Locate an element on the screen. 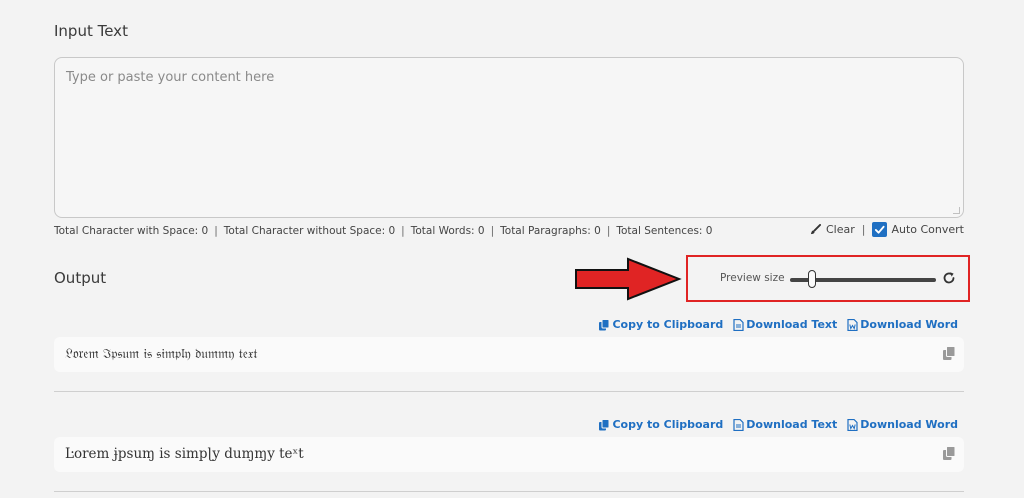 The image size is (1024, 498). clear-label: Clear is located at coordinates (840, 229).